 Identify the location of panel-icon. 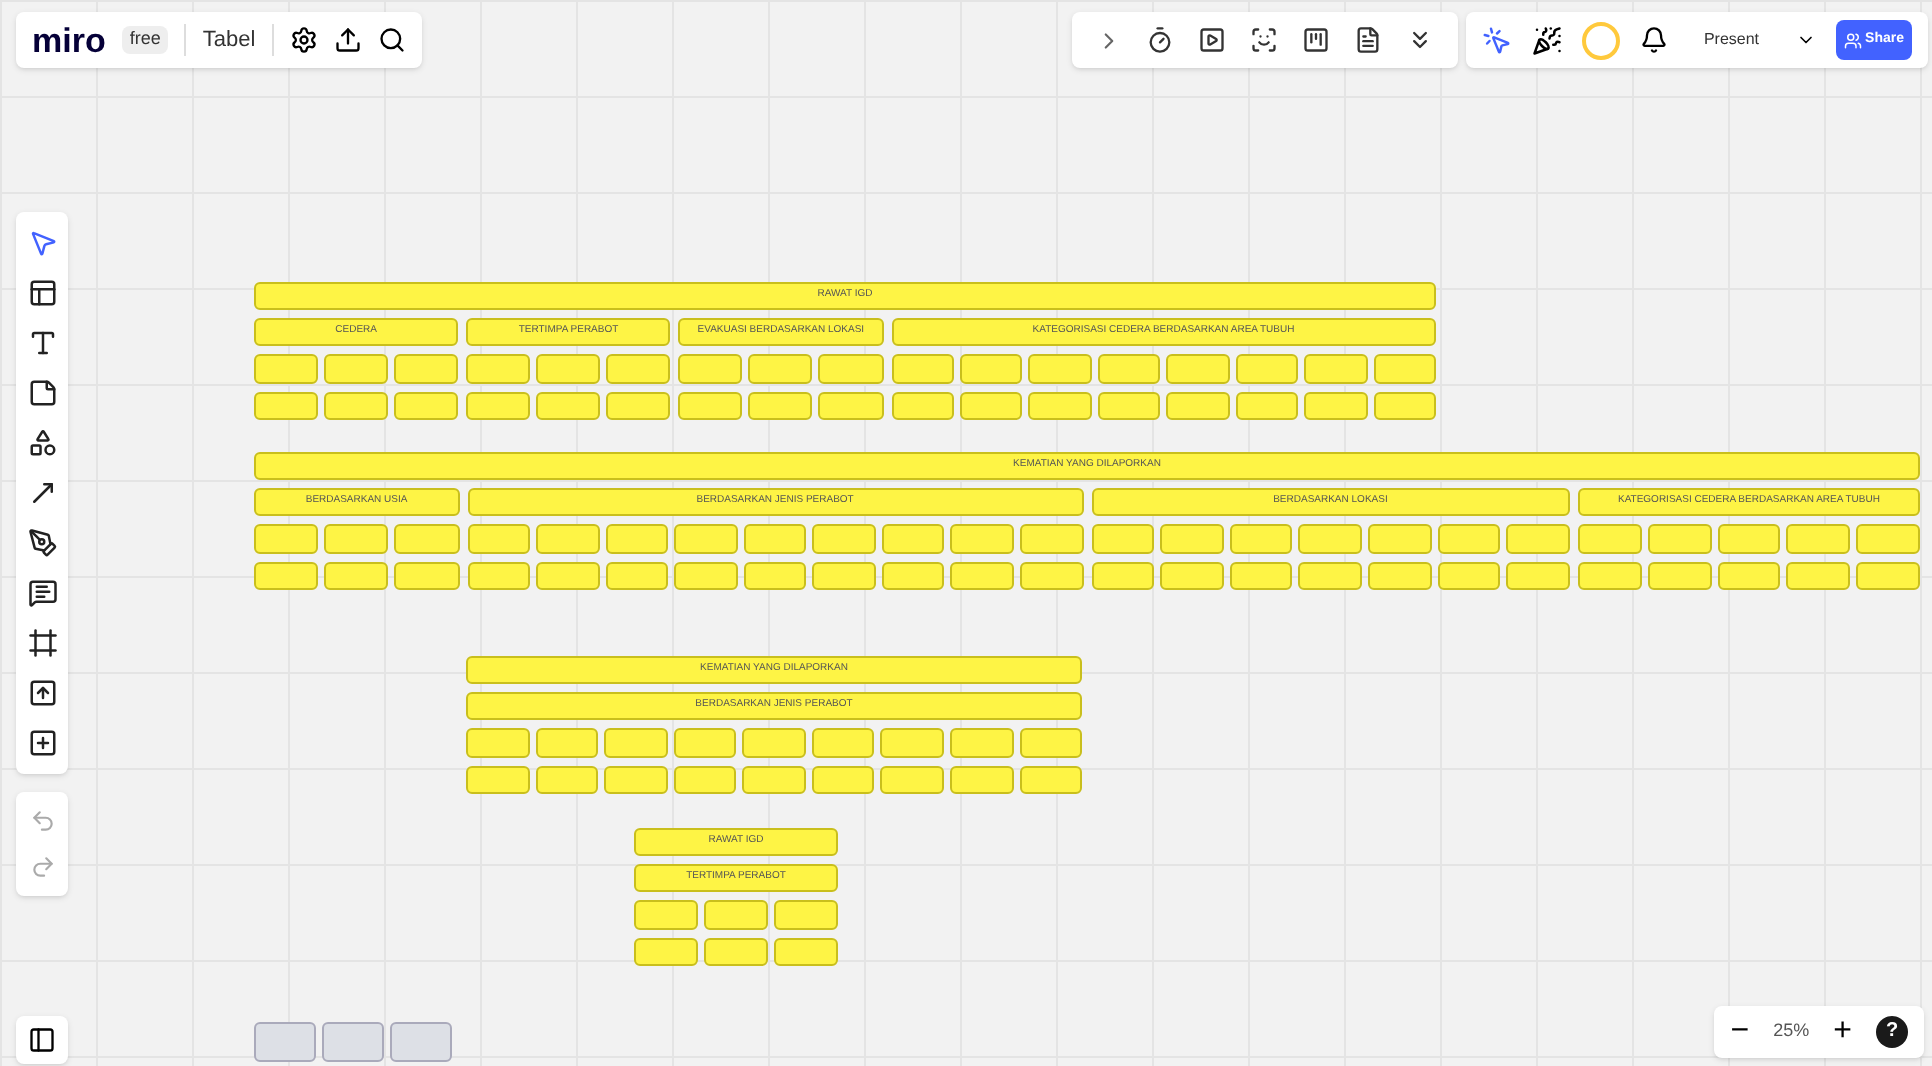
(42, 1040).